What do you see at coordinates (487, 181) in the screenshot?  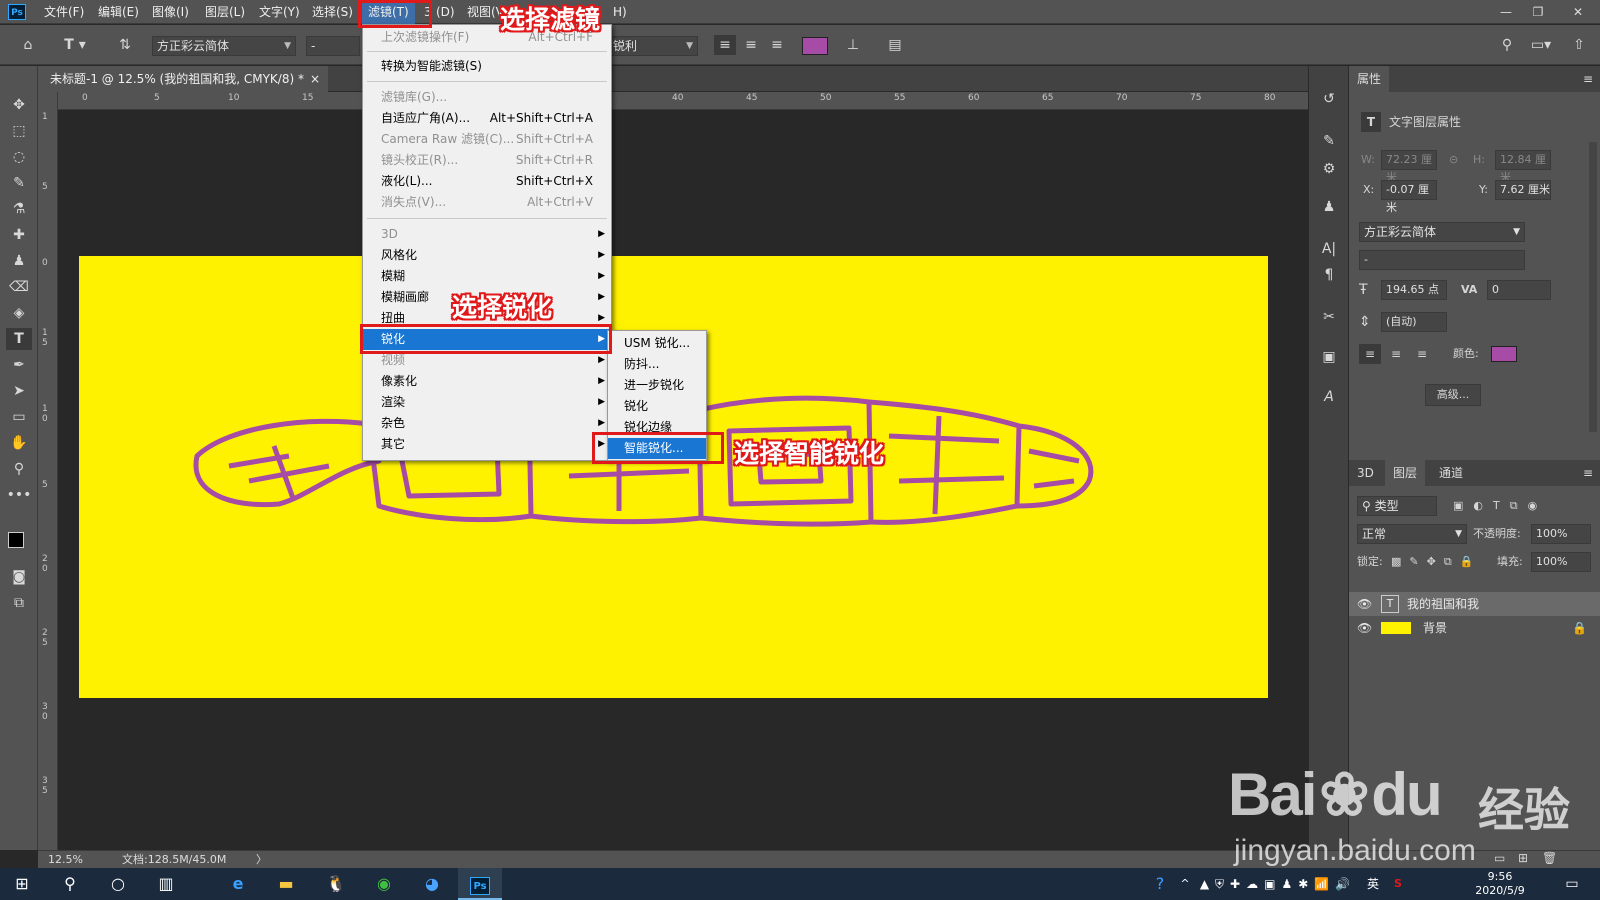 I see `menu-item-liquify: 液化(L)... Shift+Ctrl+X` at bounding box center [487, 181].